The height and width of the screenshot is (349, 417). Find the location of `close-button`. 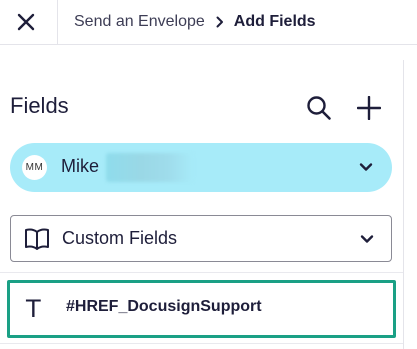

close-button is located at coordinates (26, 22).